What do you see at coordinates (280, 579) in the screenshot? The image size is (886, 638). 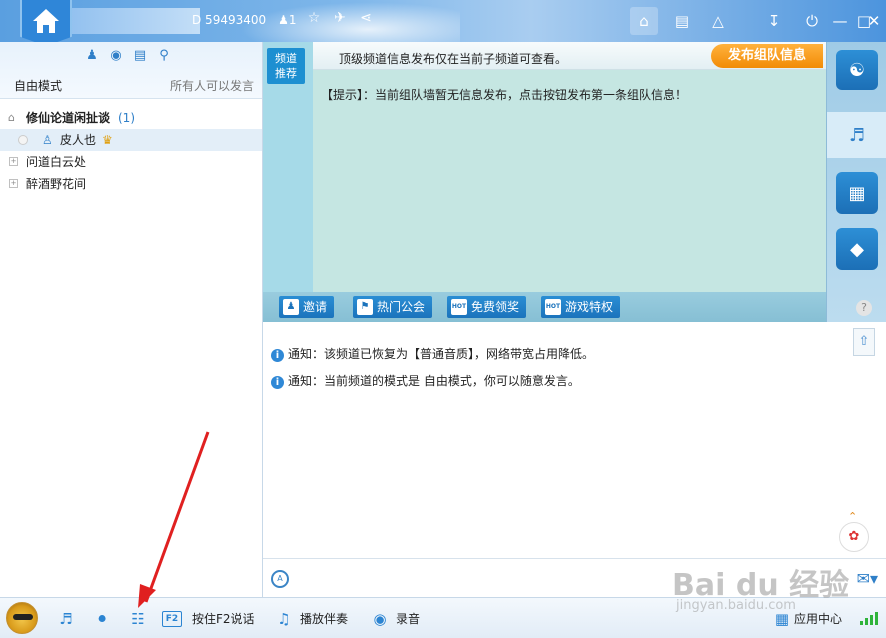 I see `emoji-icon: A` at bounding box center [280, 579].